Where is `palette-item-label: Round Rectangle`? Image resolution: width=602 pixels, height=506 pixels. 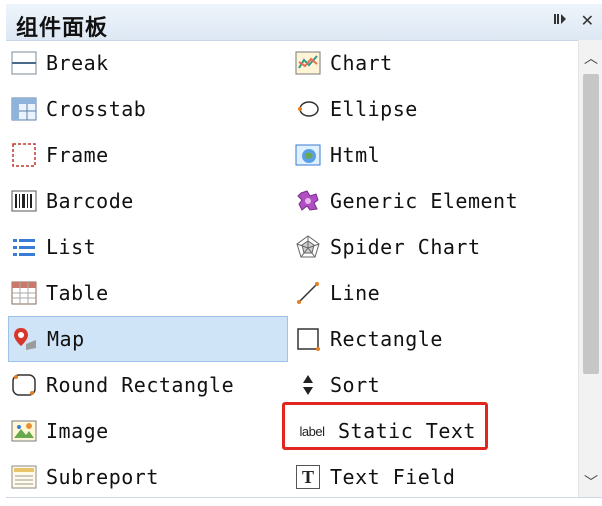
palette-item-label: Round Rectangle is located at coordinates (140, 385).